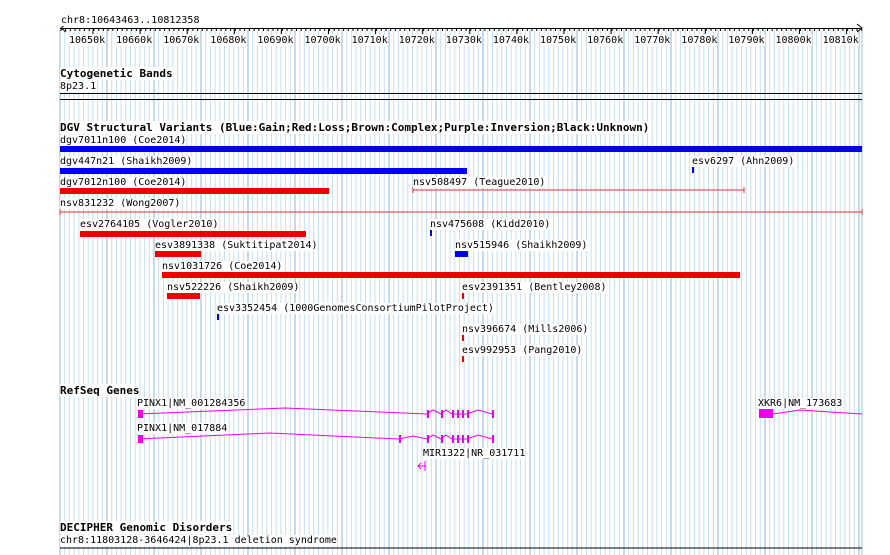 This screenshot has height=555, width=890. I want to click on ruler-tick-label: 10710k, so click(369, 40).